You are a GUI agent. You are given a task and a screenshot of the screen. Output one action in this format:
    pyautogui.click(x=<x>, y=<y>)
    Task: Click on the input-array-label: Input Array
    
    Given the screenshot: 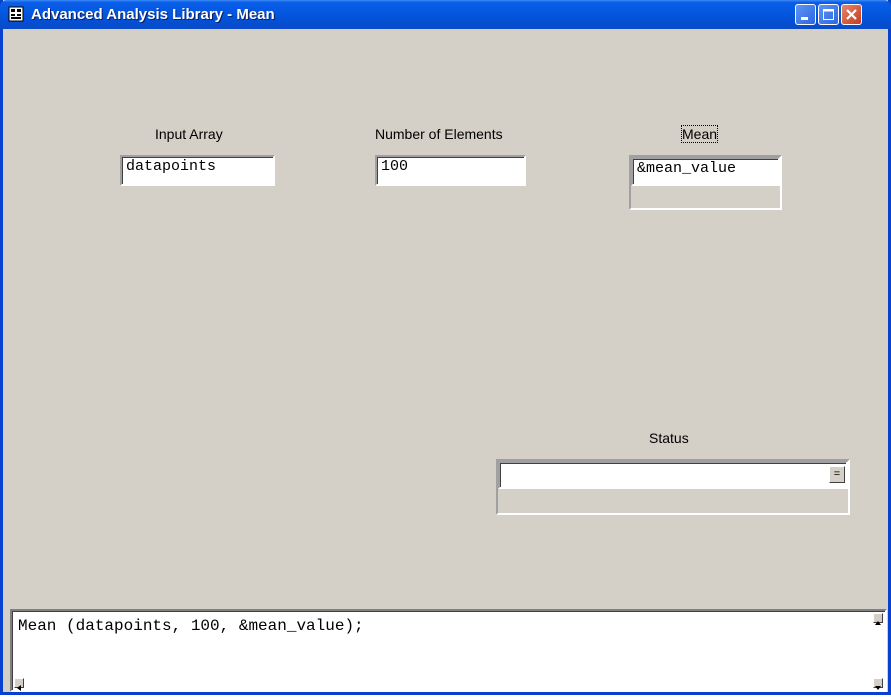 What is the action you would take?
    pyautogui.click(x=189, y=134)
    